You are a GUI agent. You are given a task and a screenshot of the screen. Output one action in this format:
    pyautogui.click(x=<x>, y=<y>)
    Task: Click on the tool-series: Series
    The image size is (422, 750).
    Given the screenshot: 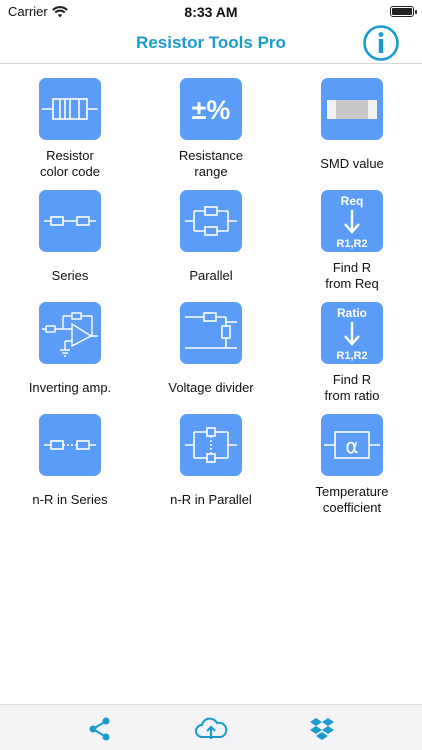 What is the action you would take?
    pyautogui.click(x=70, y=236)
    